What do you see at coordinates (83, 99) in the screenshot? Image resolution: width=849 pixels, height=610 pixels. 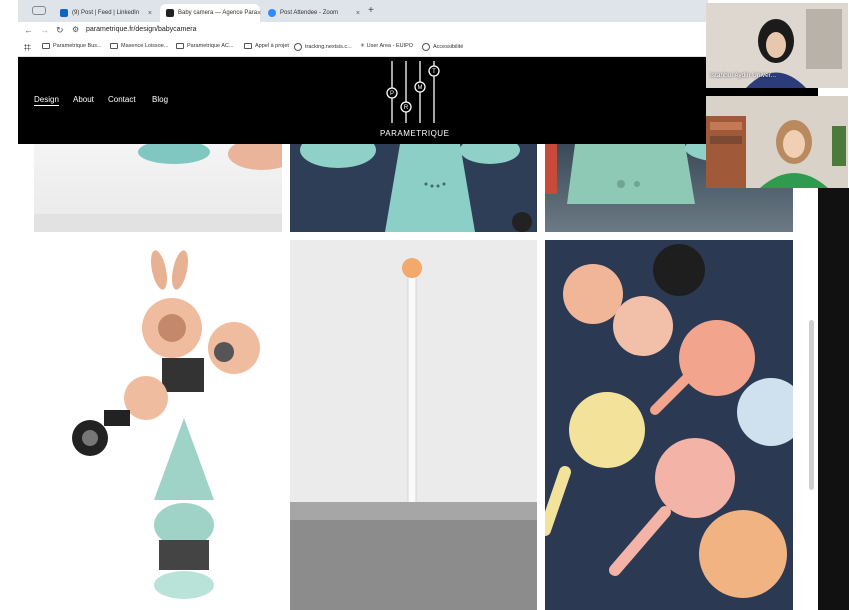 I see `nav-about: About` at bounding box center [83, 99].